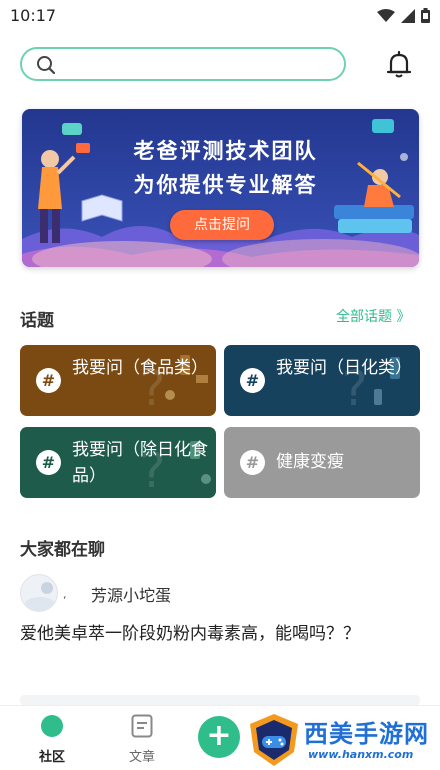 Image resolution: width=440 pixels, height=770 pixels. What do you see at coordinates (220, 700) in the screenshot?
I see `post-divider` at bounding box center [220, 700].